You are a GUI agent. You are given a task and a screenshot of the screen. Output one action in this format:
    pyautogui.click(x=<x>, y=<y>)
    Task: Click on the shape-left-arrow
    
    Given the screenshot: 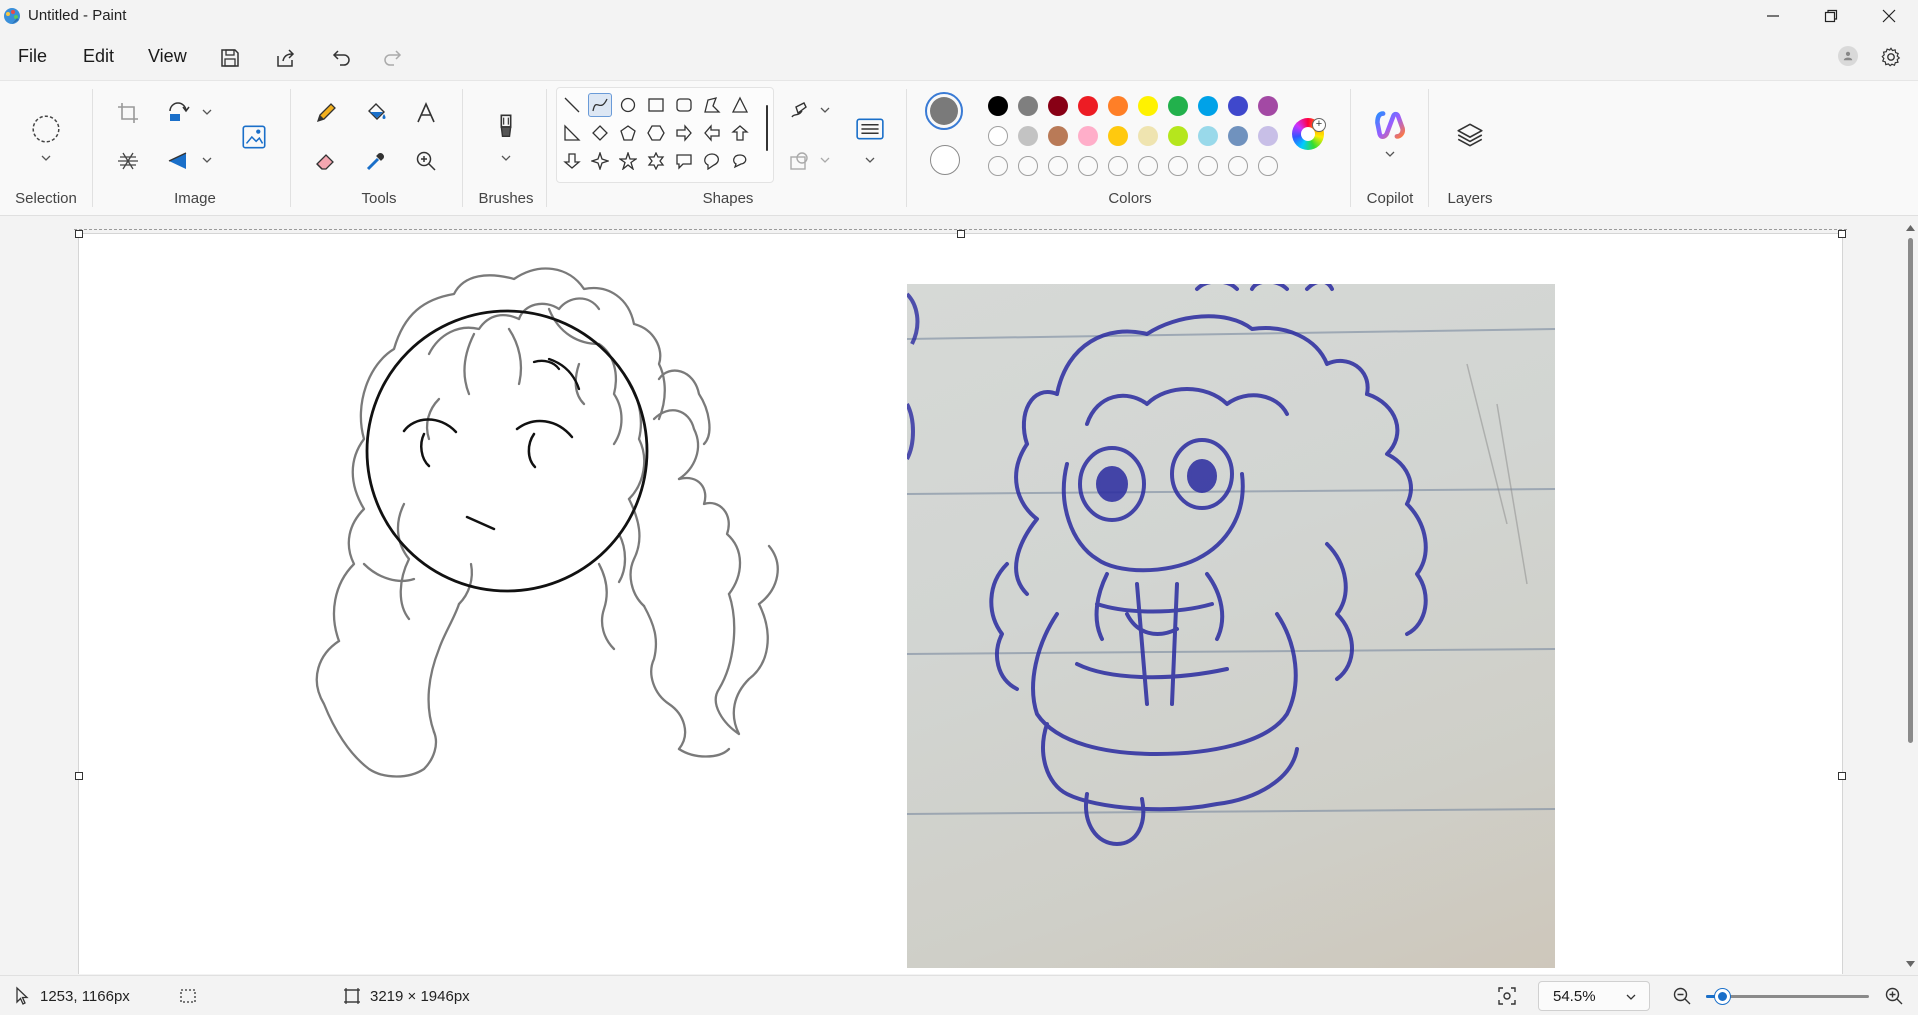 What is the action you would take?
    pyautogui.click(x=712, y=133)
    